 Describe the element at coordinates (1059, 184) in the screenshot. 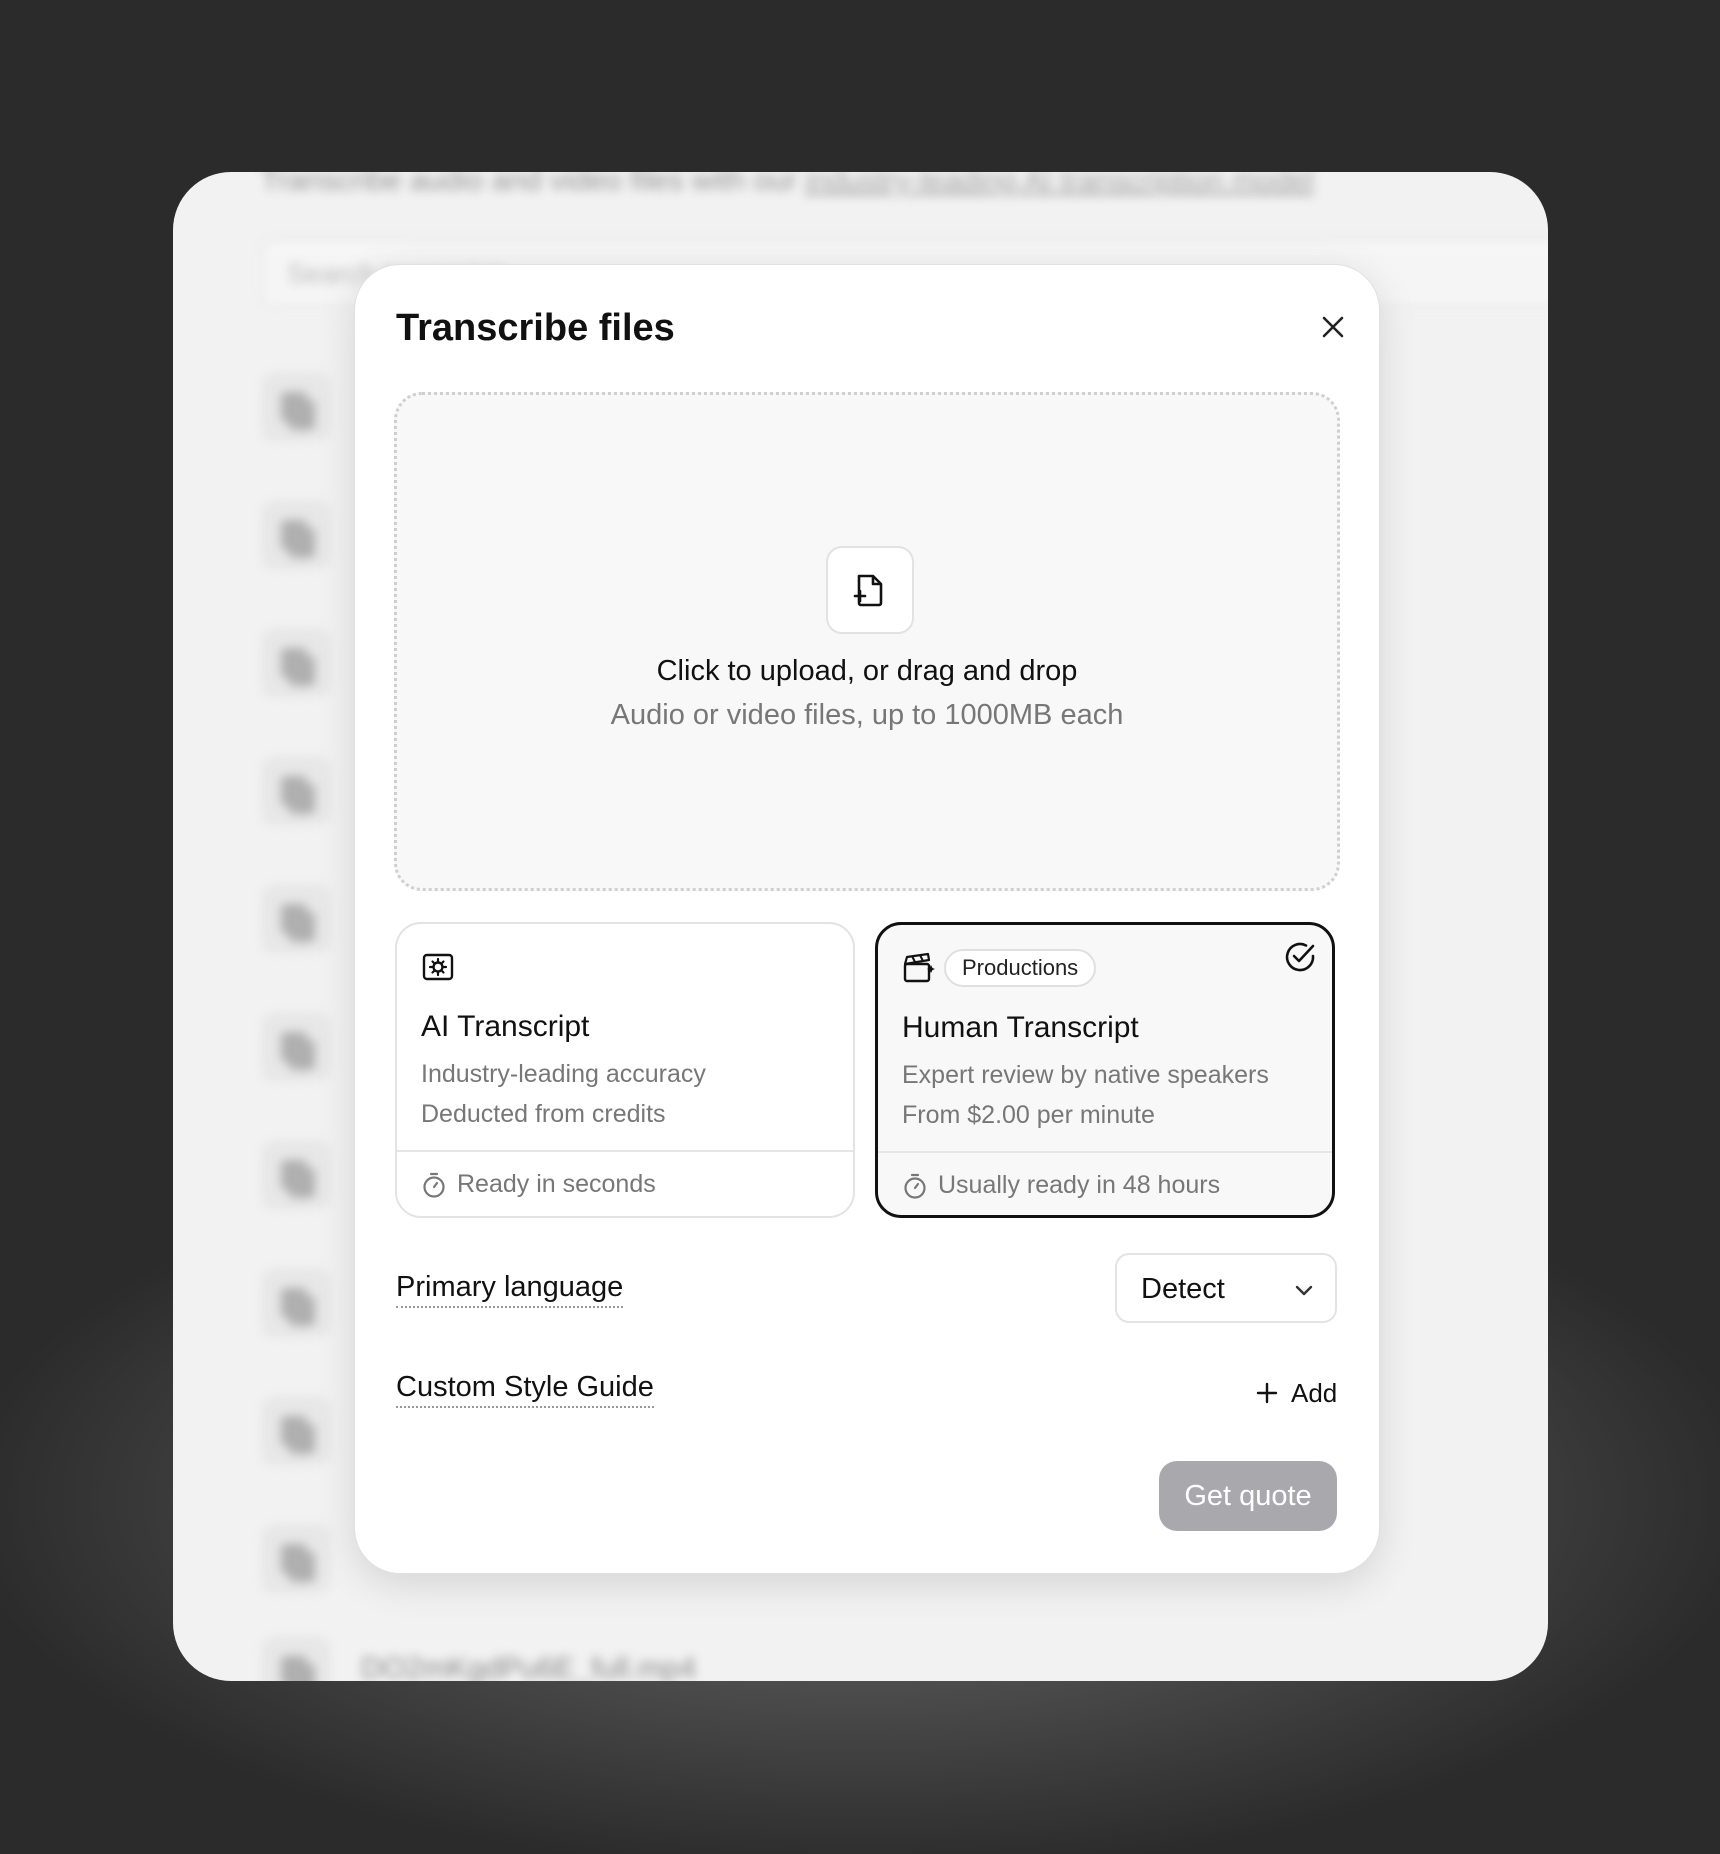

I see `background-intro-link: industry-leading AI transcription model` at that location.